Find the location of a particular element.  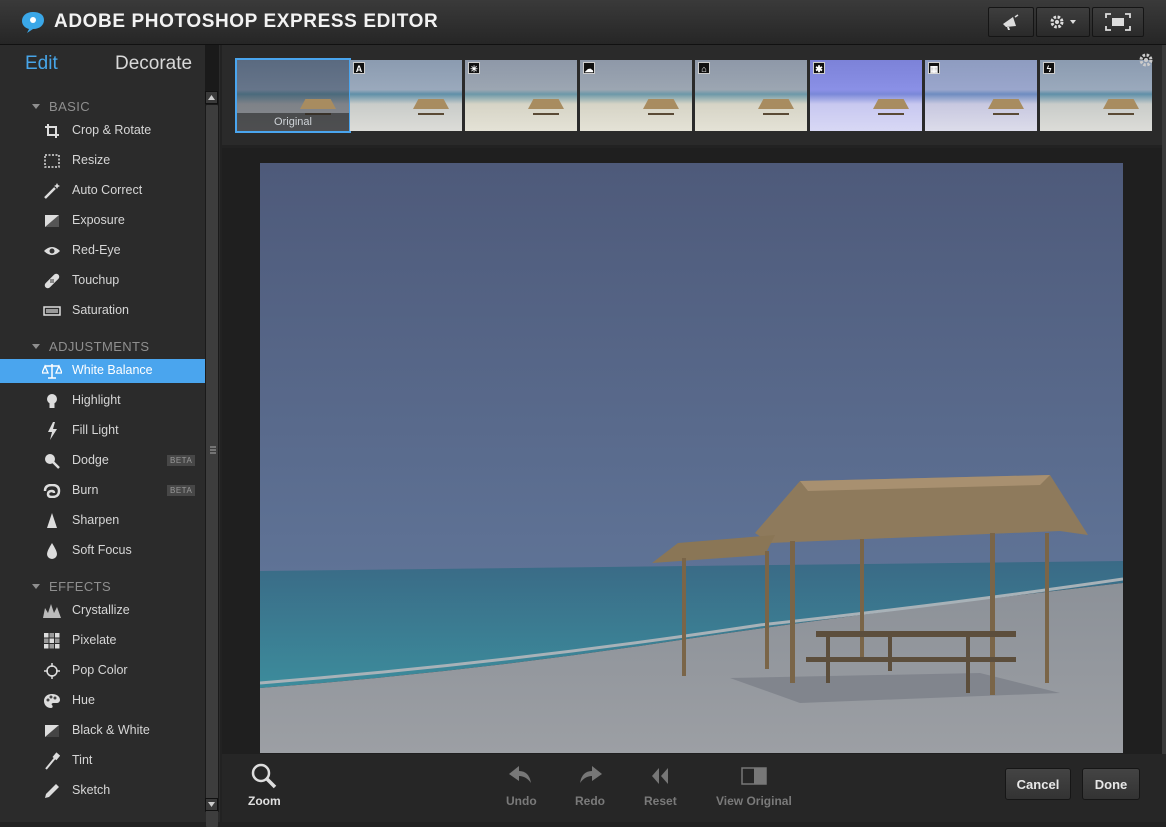

zoom-label: Zoom is located at coordinates (264, 801).